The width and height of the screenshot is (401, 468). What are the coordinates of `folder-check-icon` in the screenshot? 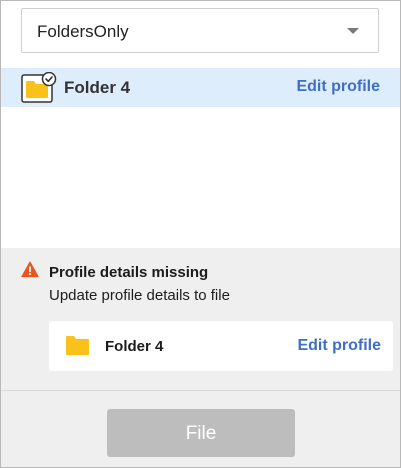 It's located at (39, 87).